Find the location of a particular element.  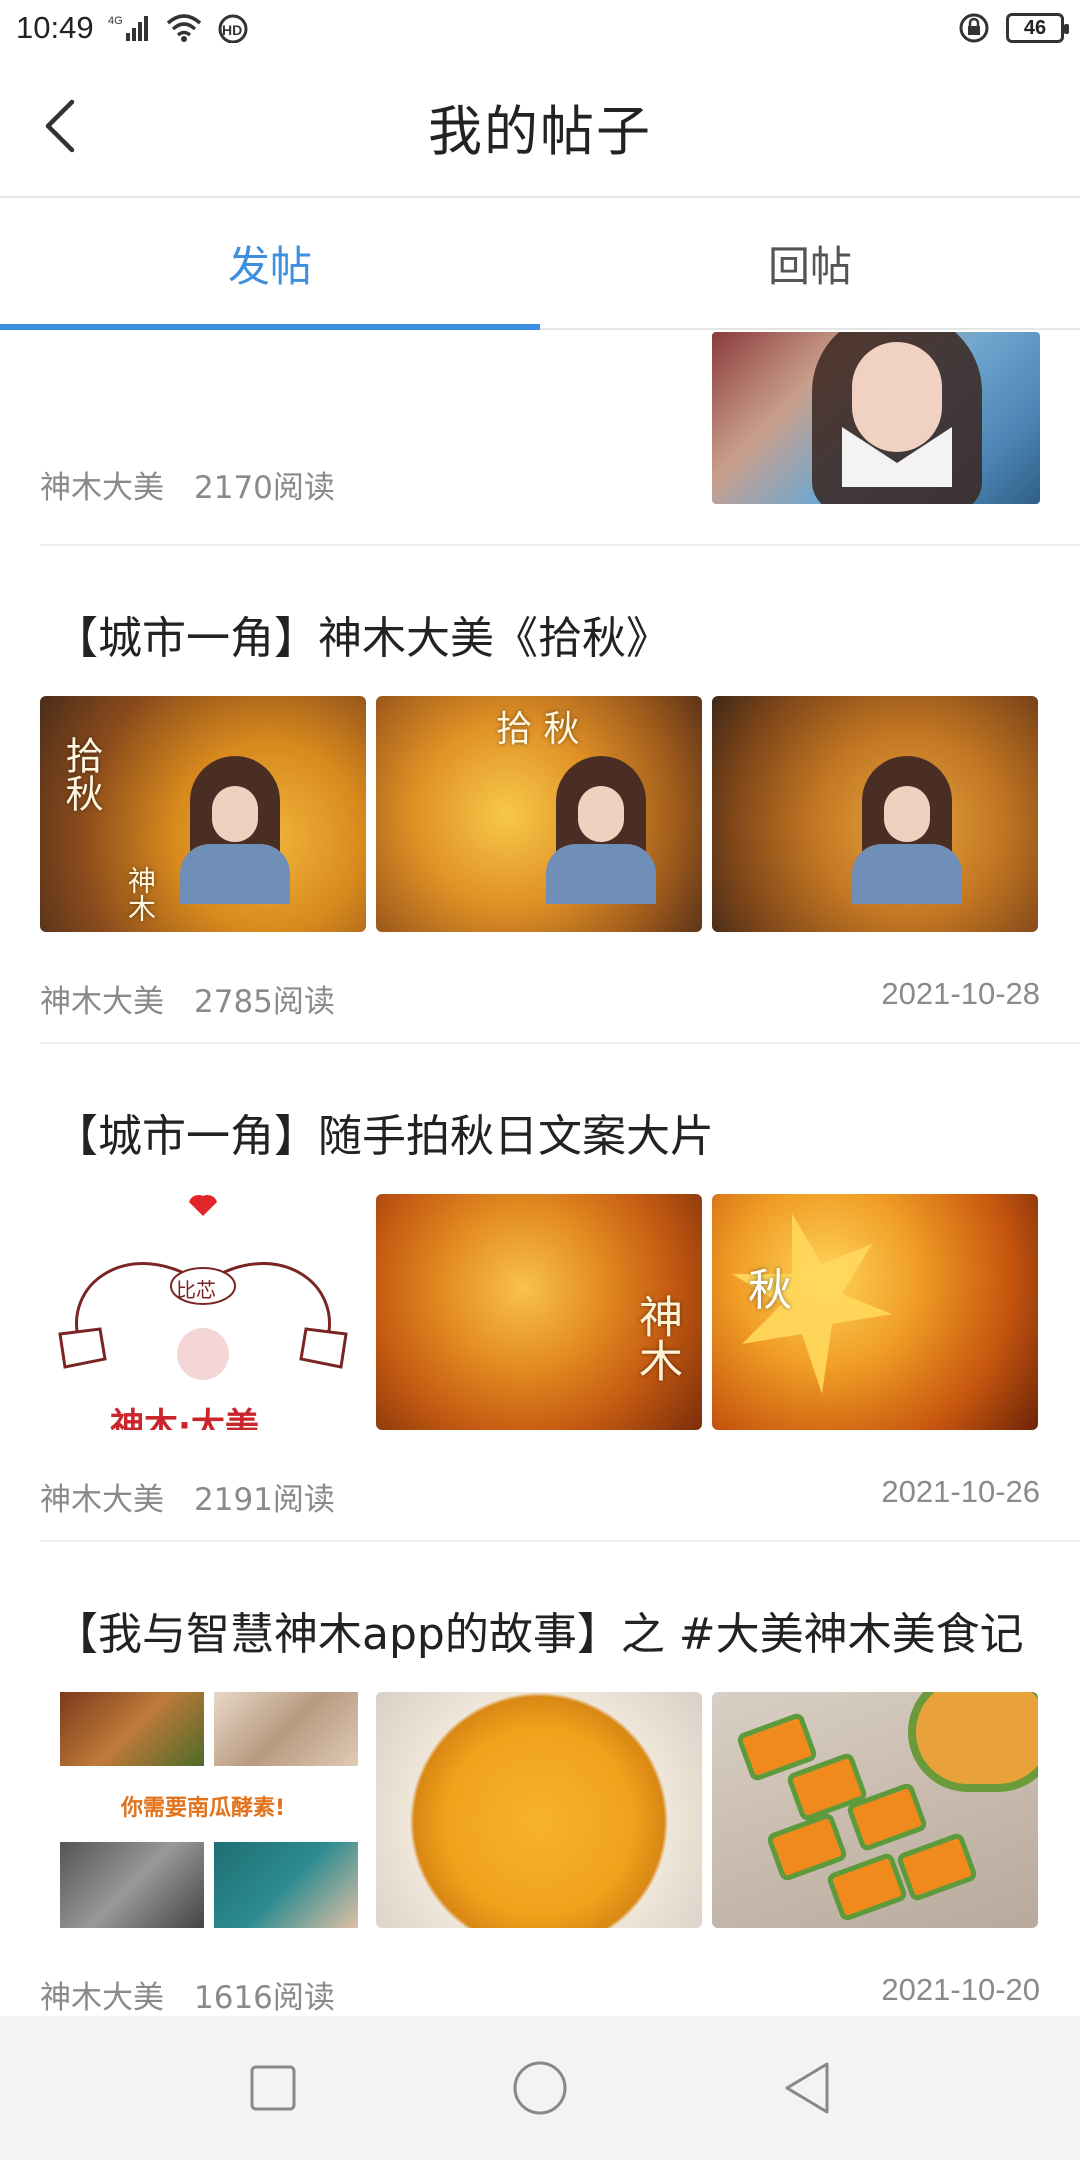

circle-icon is located at coordinates (540, 2088).